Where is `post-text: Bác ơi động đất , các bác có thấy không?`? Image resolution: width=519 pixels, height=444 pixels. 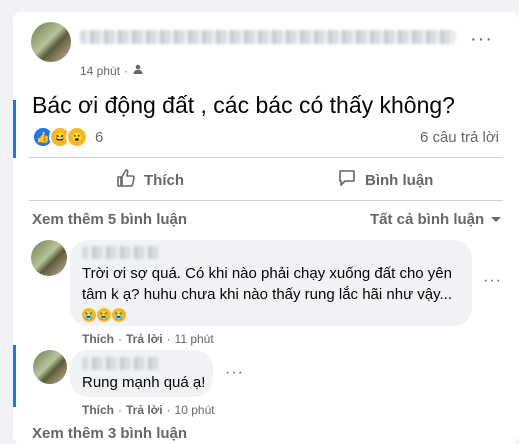 post-text: Bác ơi động đất , các bác có thấy không? is located at coordinates (243, 105).